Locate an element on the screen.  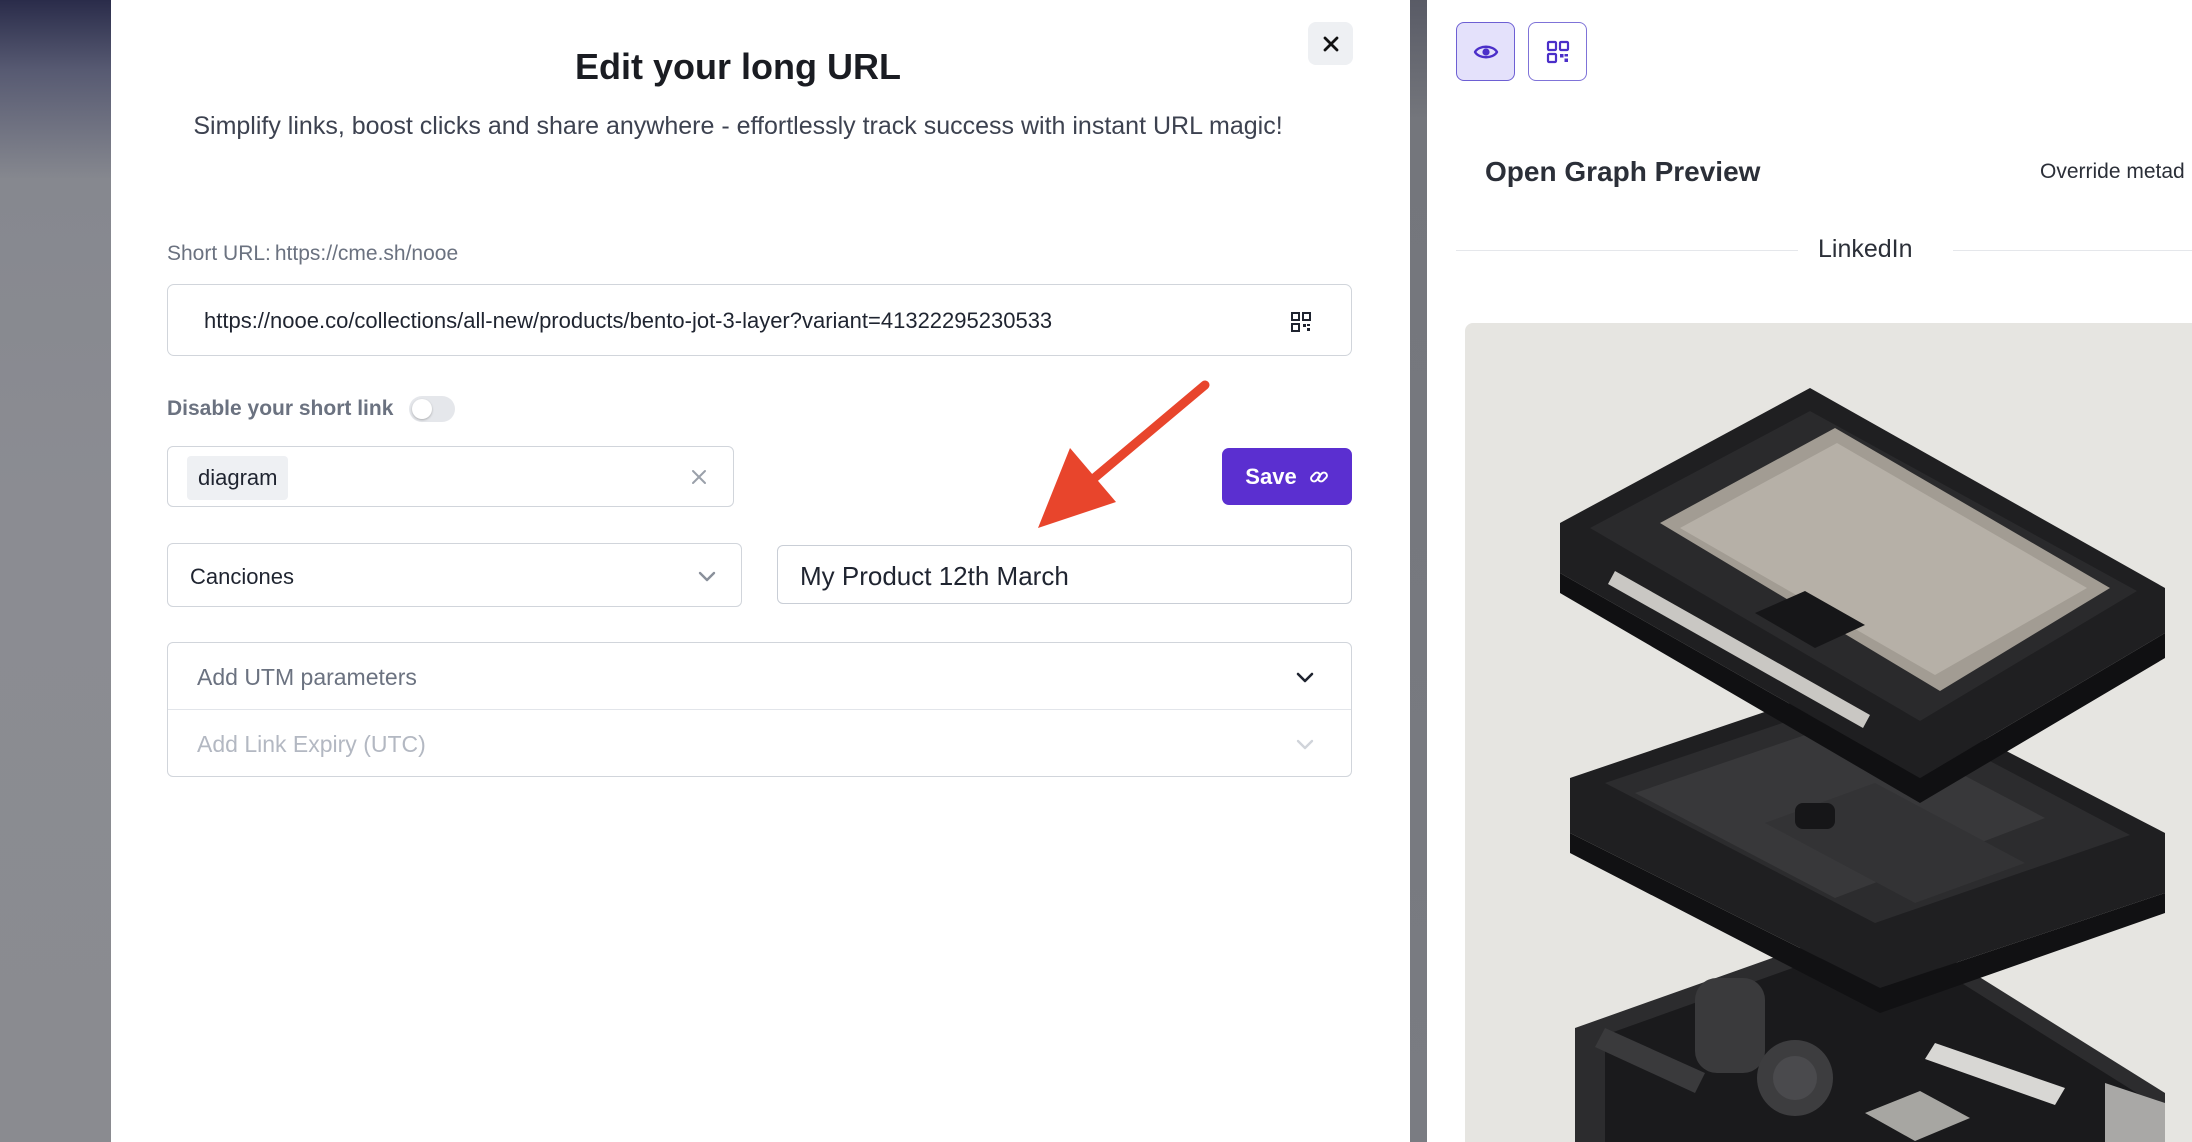
link-title-input: My Product 12th March is located at coordinates (1064, 574).